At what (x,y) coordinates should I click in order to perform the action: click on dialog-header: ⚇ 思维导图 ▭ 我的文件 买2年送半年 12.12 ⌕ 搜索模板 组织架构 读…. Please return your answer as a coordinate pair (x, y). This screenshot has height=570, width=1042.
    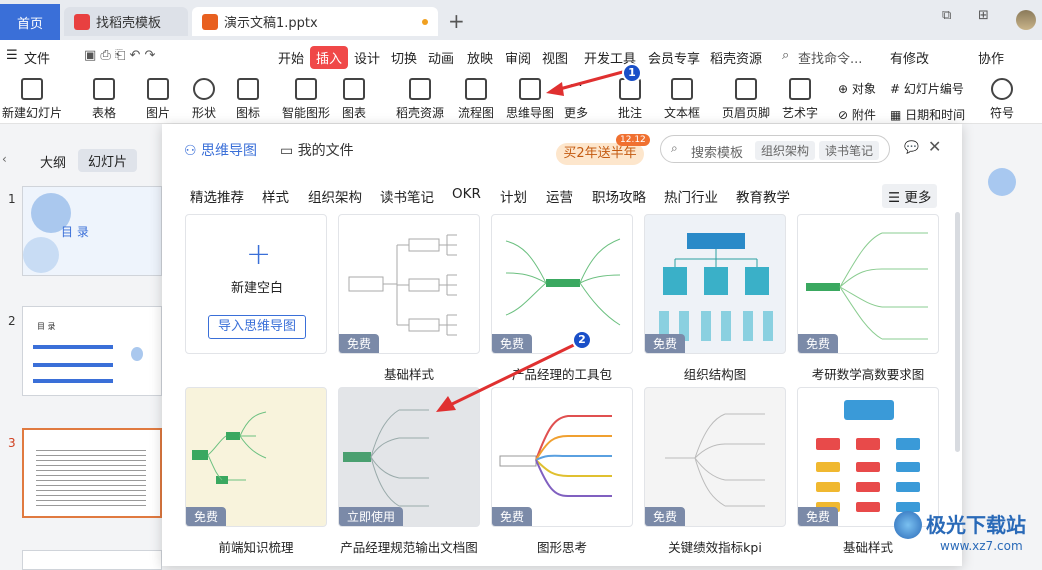
    Looking at the image, I should click on (562, 150).